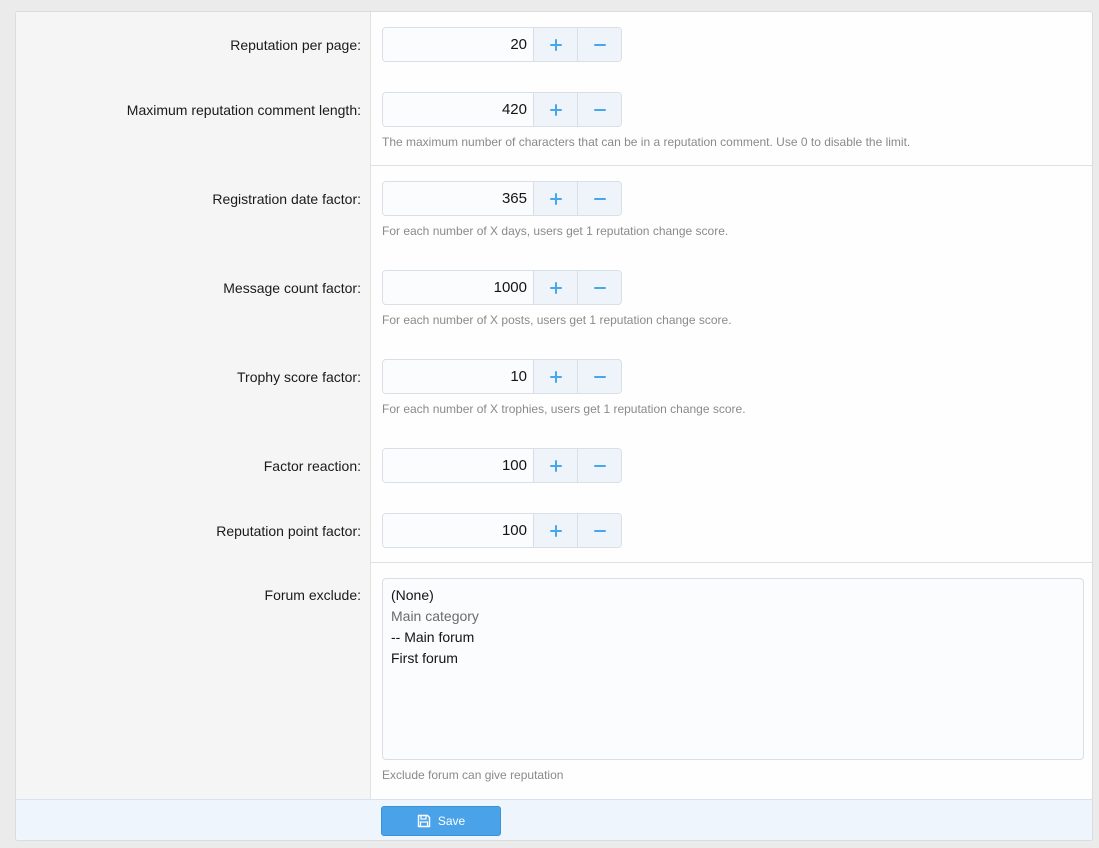 Image resolution: width=1099 pixels, height=848 pixels. I want to click on field-label: Factor reaction:, so click(312, 466).